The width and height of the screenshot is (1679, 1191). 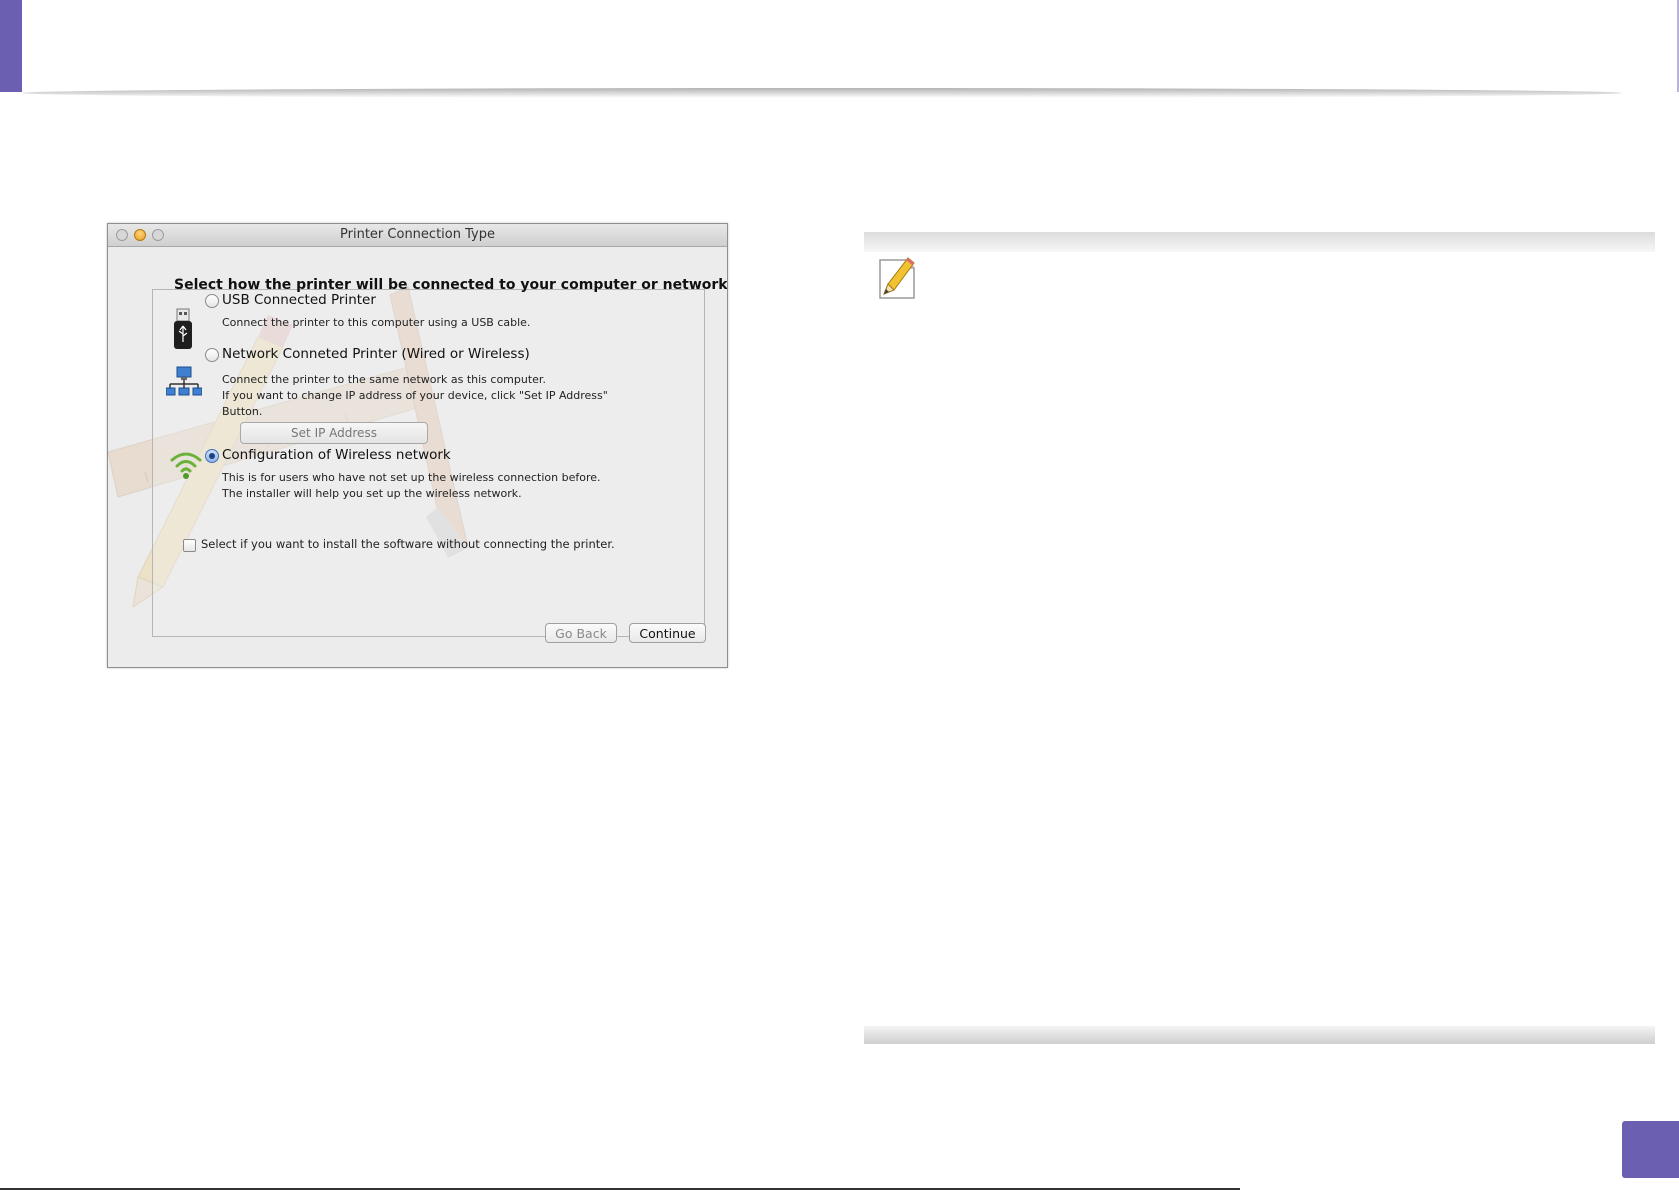 I want to click on window-title: Printer Connection Type, so click(x=417, y=234).